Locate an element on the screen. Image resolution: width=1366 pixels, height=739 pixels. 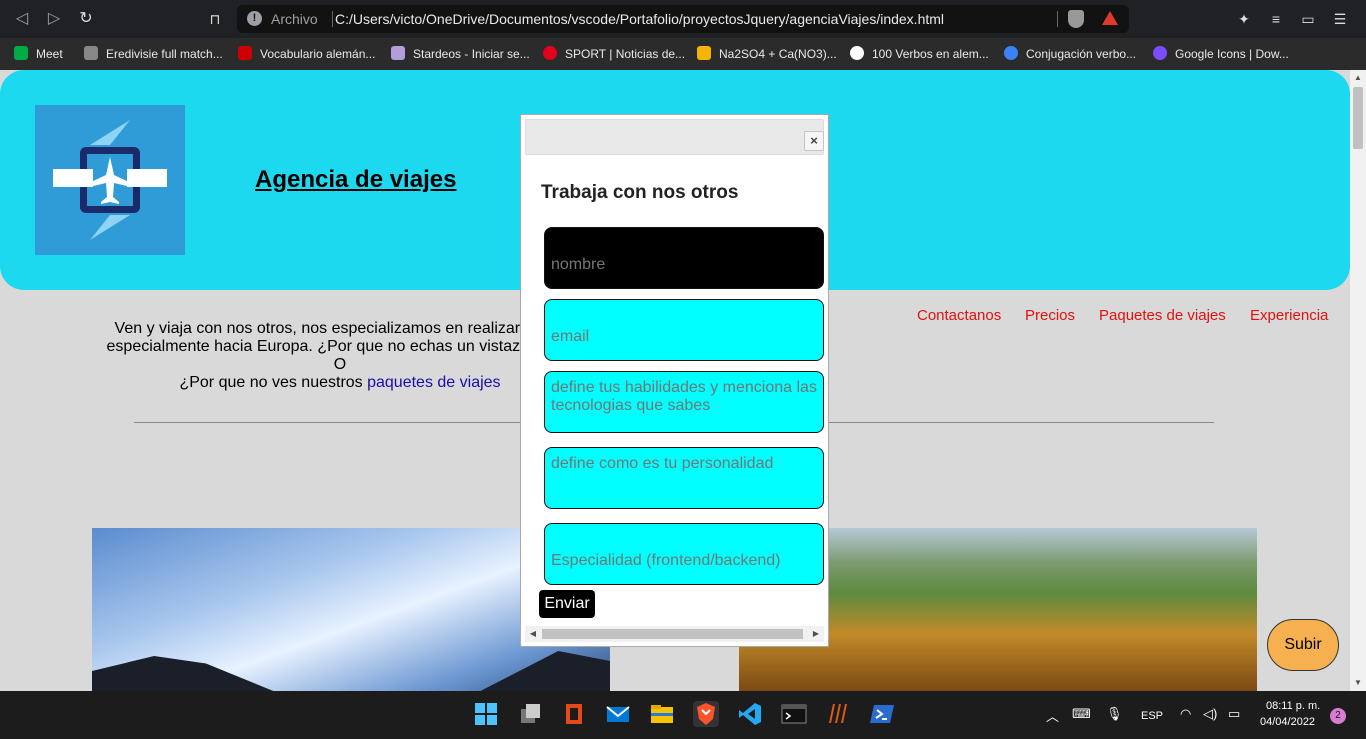
habilidades-field is located at coordinates (684, 402).